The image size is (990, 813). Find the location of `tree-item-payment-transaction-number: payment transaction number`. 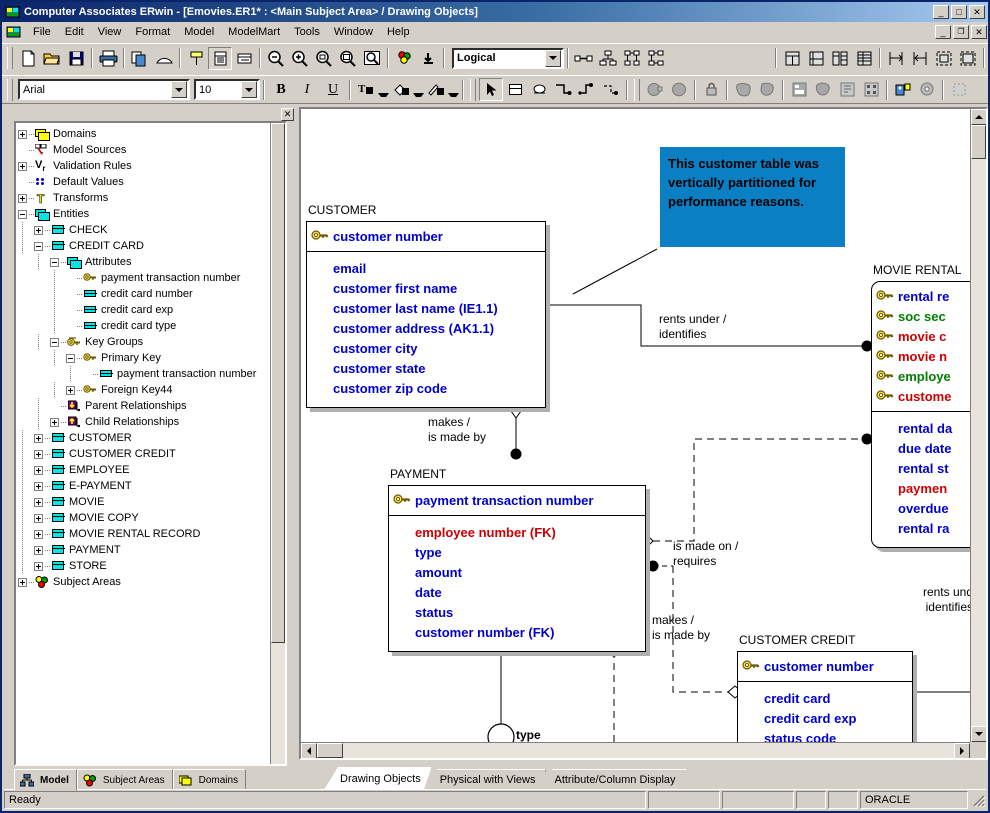

tree-item-payment-transaction-number: payment transaction number is located at coordinates (151, 278).